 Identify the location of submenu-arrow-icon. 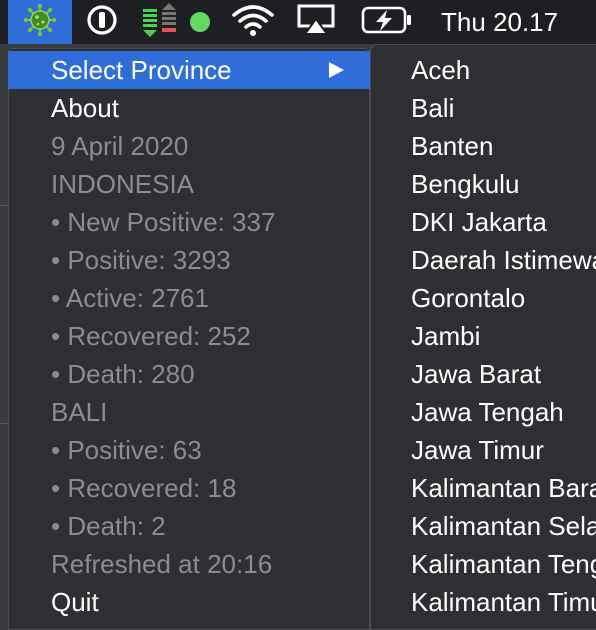
(336, 70).